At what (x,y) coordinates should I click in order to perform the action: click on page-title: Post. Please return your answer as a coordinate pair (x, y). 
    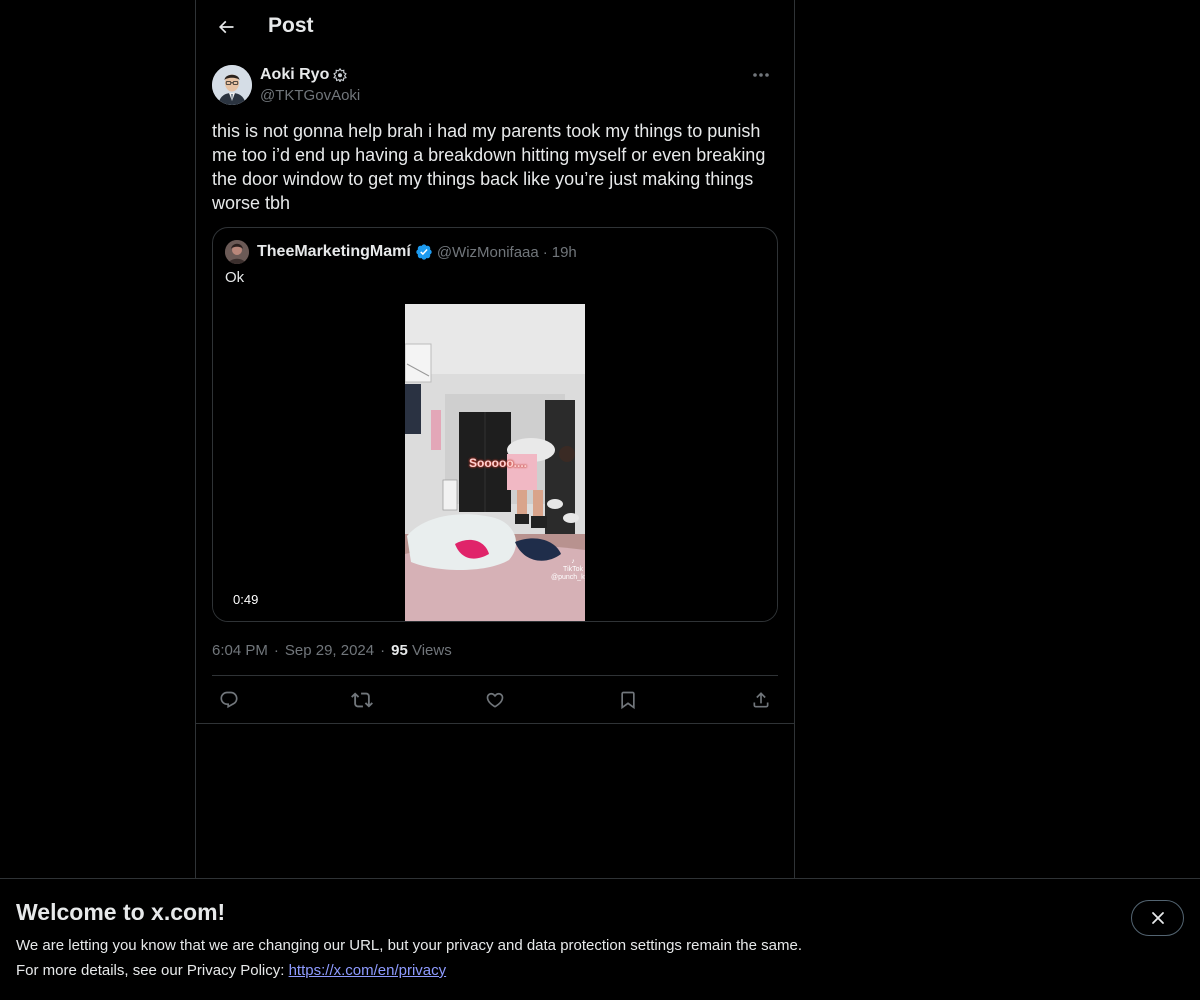
    Looking at the image, I should click on (291, 25).